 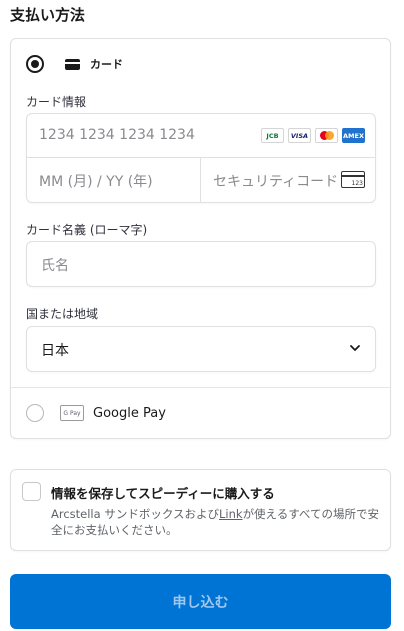 What do you see at coordinates (272, 135) in the screenshot?
I see `jcb-icon: JCB` at bounding box center [272, 135].